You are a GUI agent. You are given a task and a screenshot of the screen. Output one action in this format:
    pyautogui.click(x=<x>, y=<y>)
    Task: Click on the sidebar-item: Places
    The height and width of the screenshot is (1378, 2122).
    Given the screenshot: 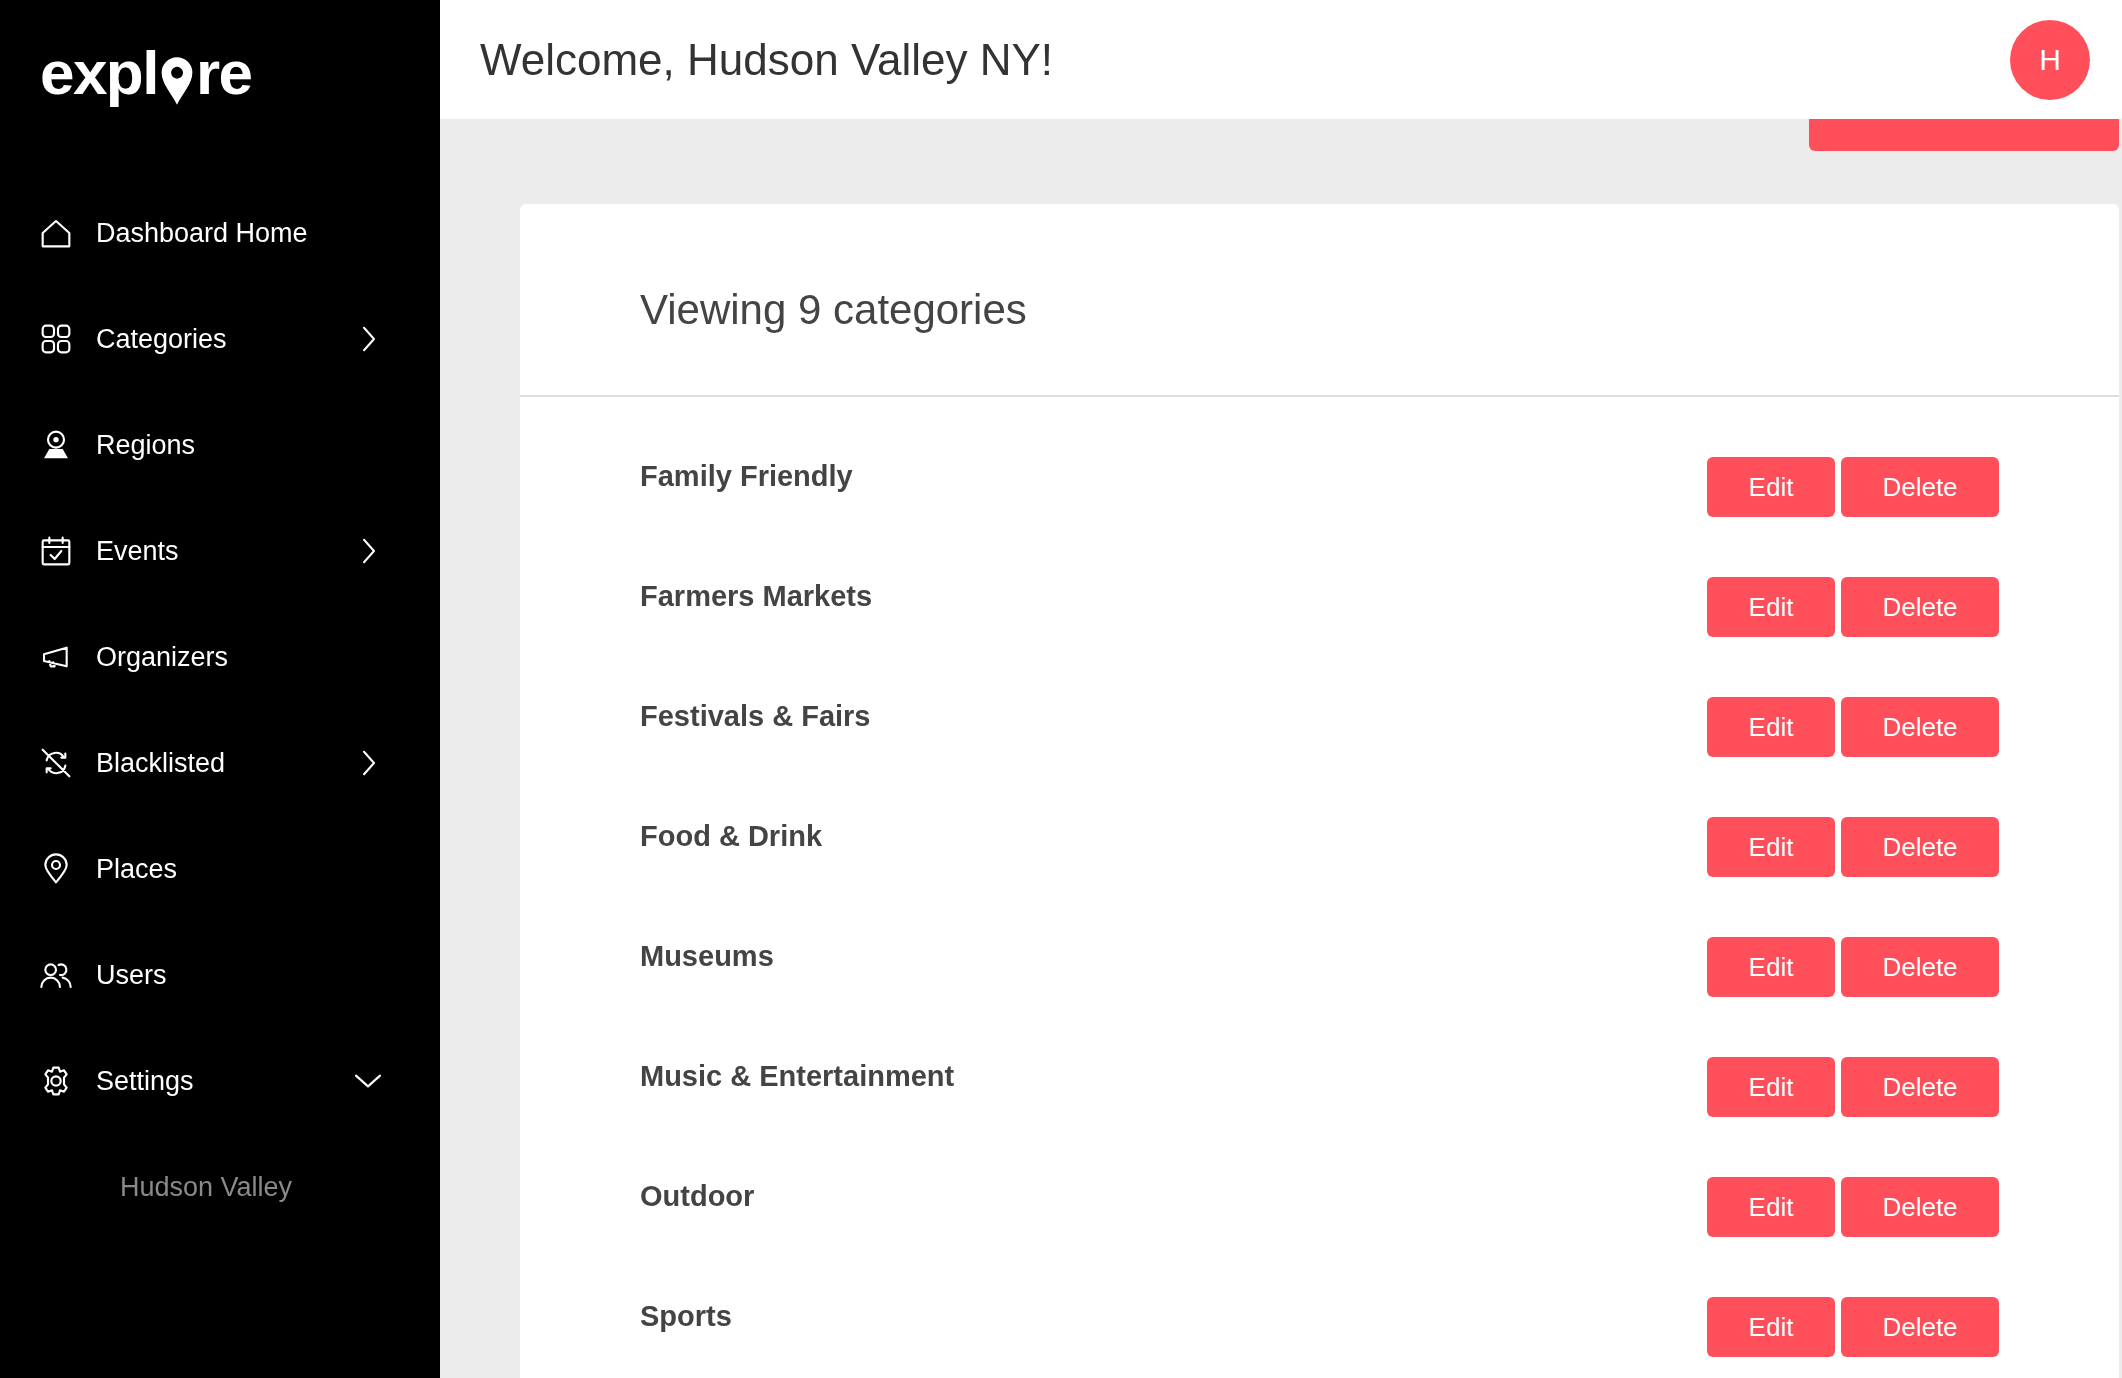 What is the action you would take?
    pyautogui.click(x=220, y=869)
    